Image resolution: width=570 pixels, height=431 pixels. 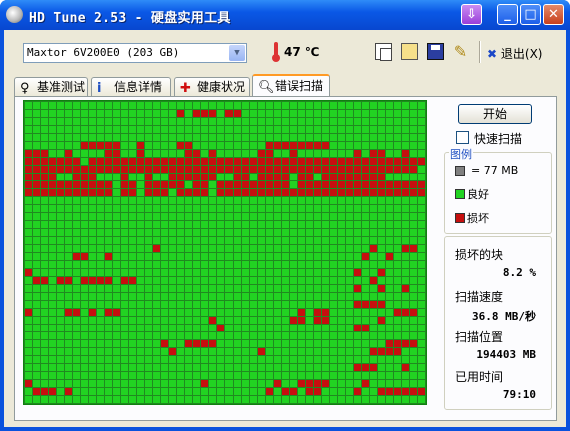 What do you see at coordinates (530, 14) in the screenshot?
I see `maximize-button: □` at bounding box center [530, 14].